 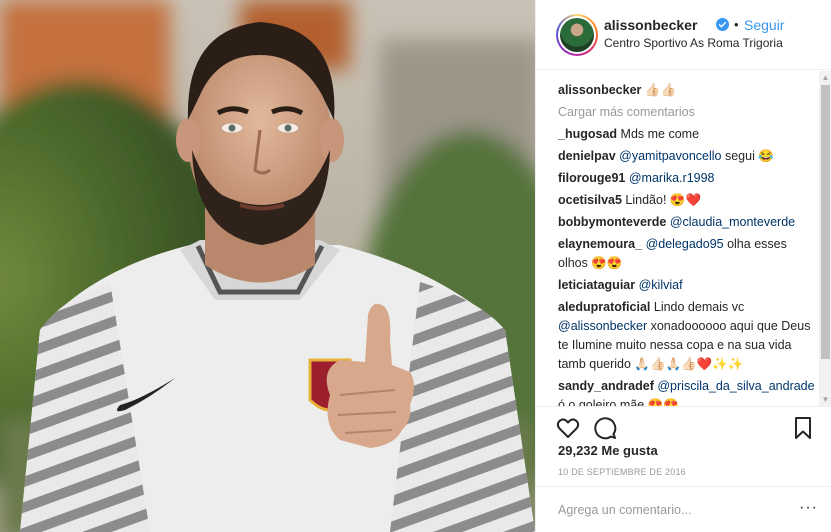 I want to click on comment-text: ó o goleiro mãe 😍😍, so click(x=618, y=402).